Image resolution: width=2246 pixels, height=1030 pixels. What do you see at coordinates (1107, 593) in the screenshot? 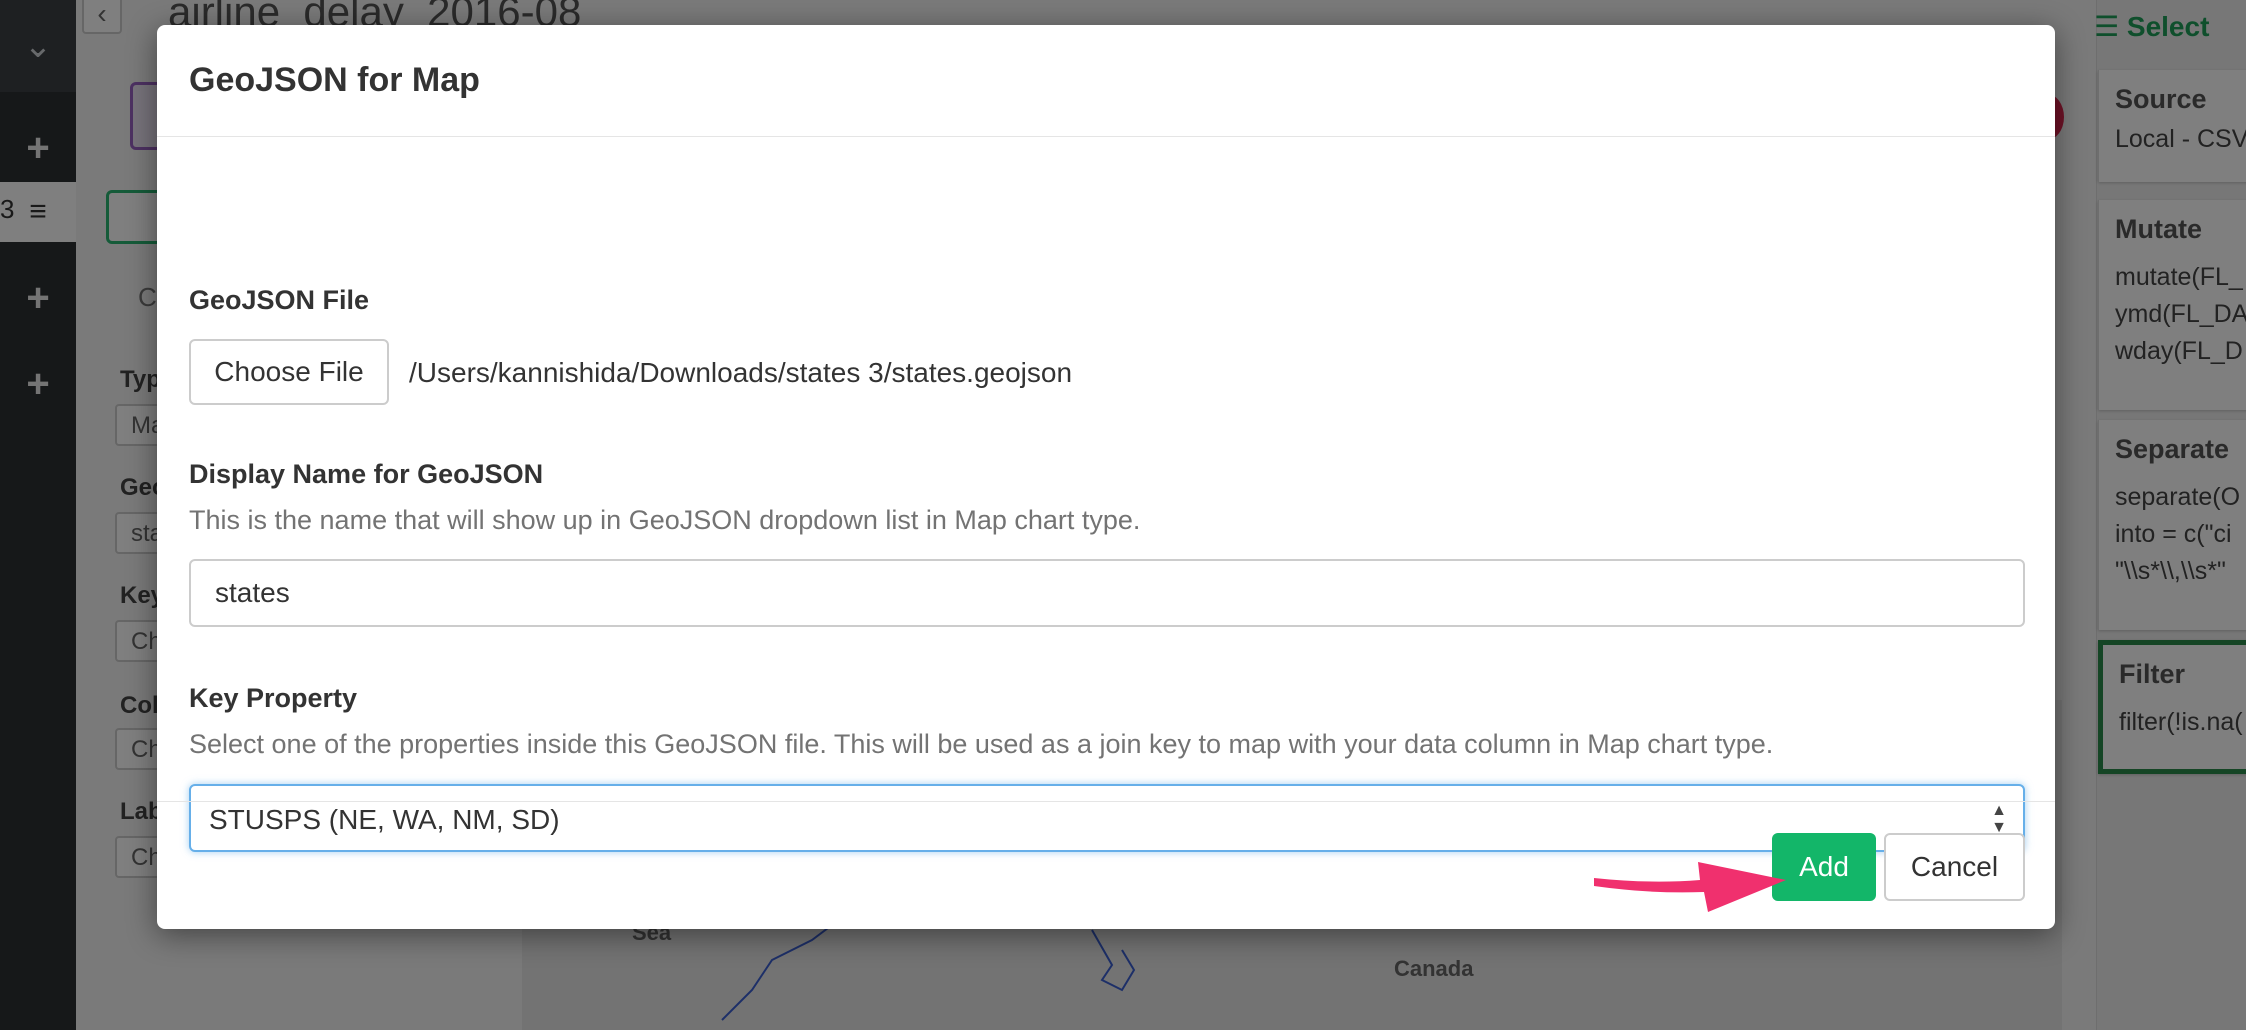
I see `display-name-input` at bounding box center [1107, 593].